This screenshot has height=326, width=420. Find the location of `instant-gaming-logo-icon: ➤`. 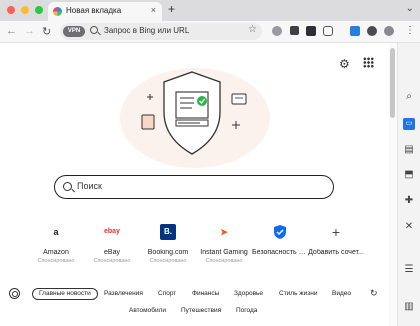

instant-gaming-logo-icon: ➤ is located at coordinates (224, 232).